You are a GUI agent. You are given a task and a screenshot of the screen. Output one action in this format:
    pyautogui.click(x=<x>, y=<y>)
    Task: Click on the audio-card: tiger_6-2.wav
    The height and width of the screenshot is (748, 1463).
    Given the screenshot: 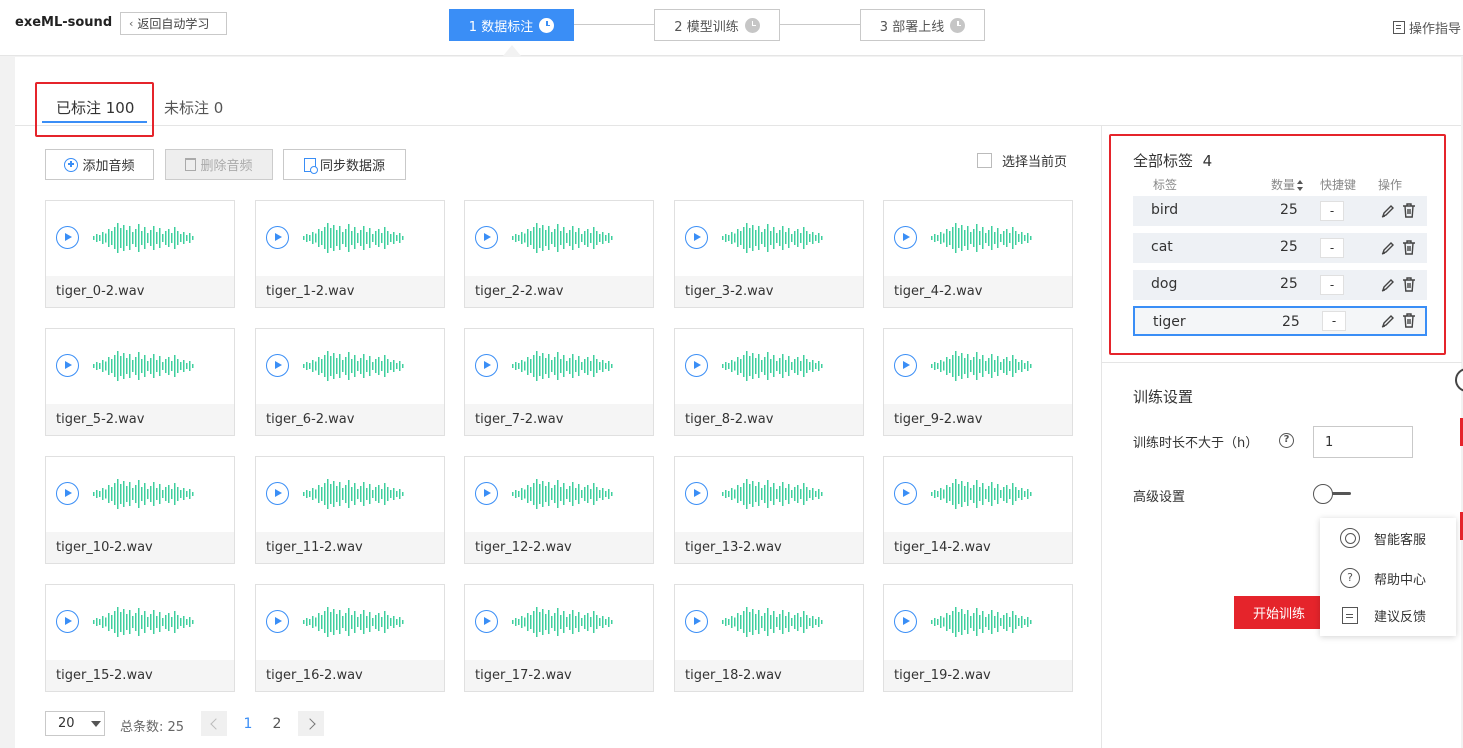 What is the action you would take?
    pyautogui.click(x=350, y=382)
    